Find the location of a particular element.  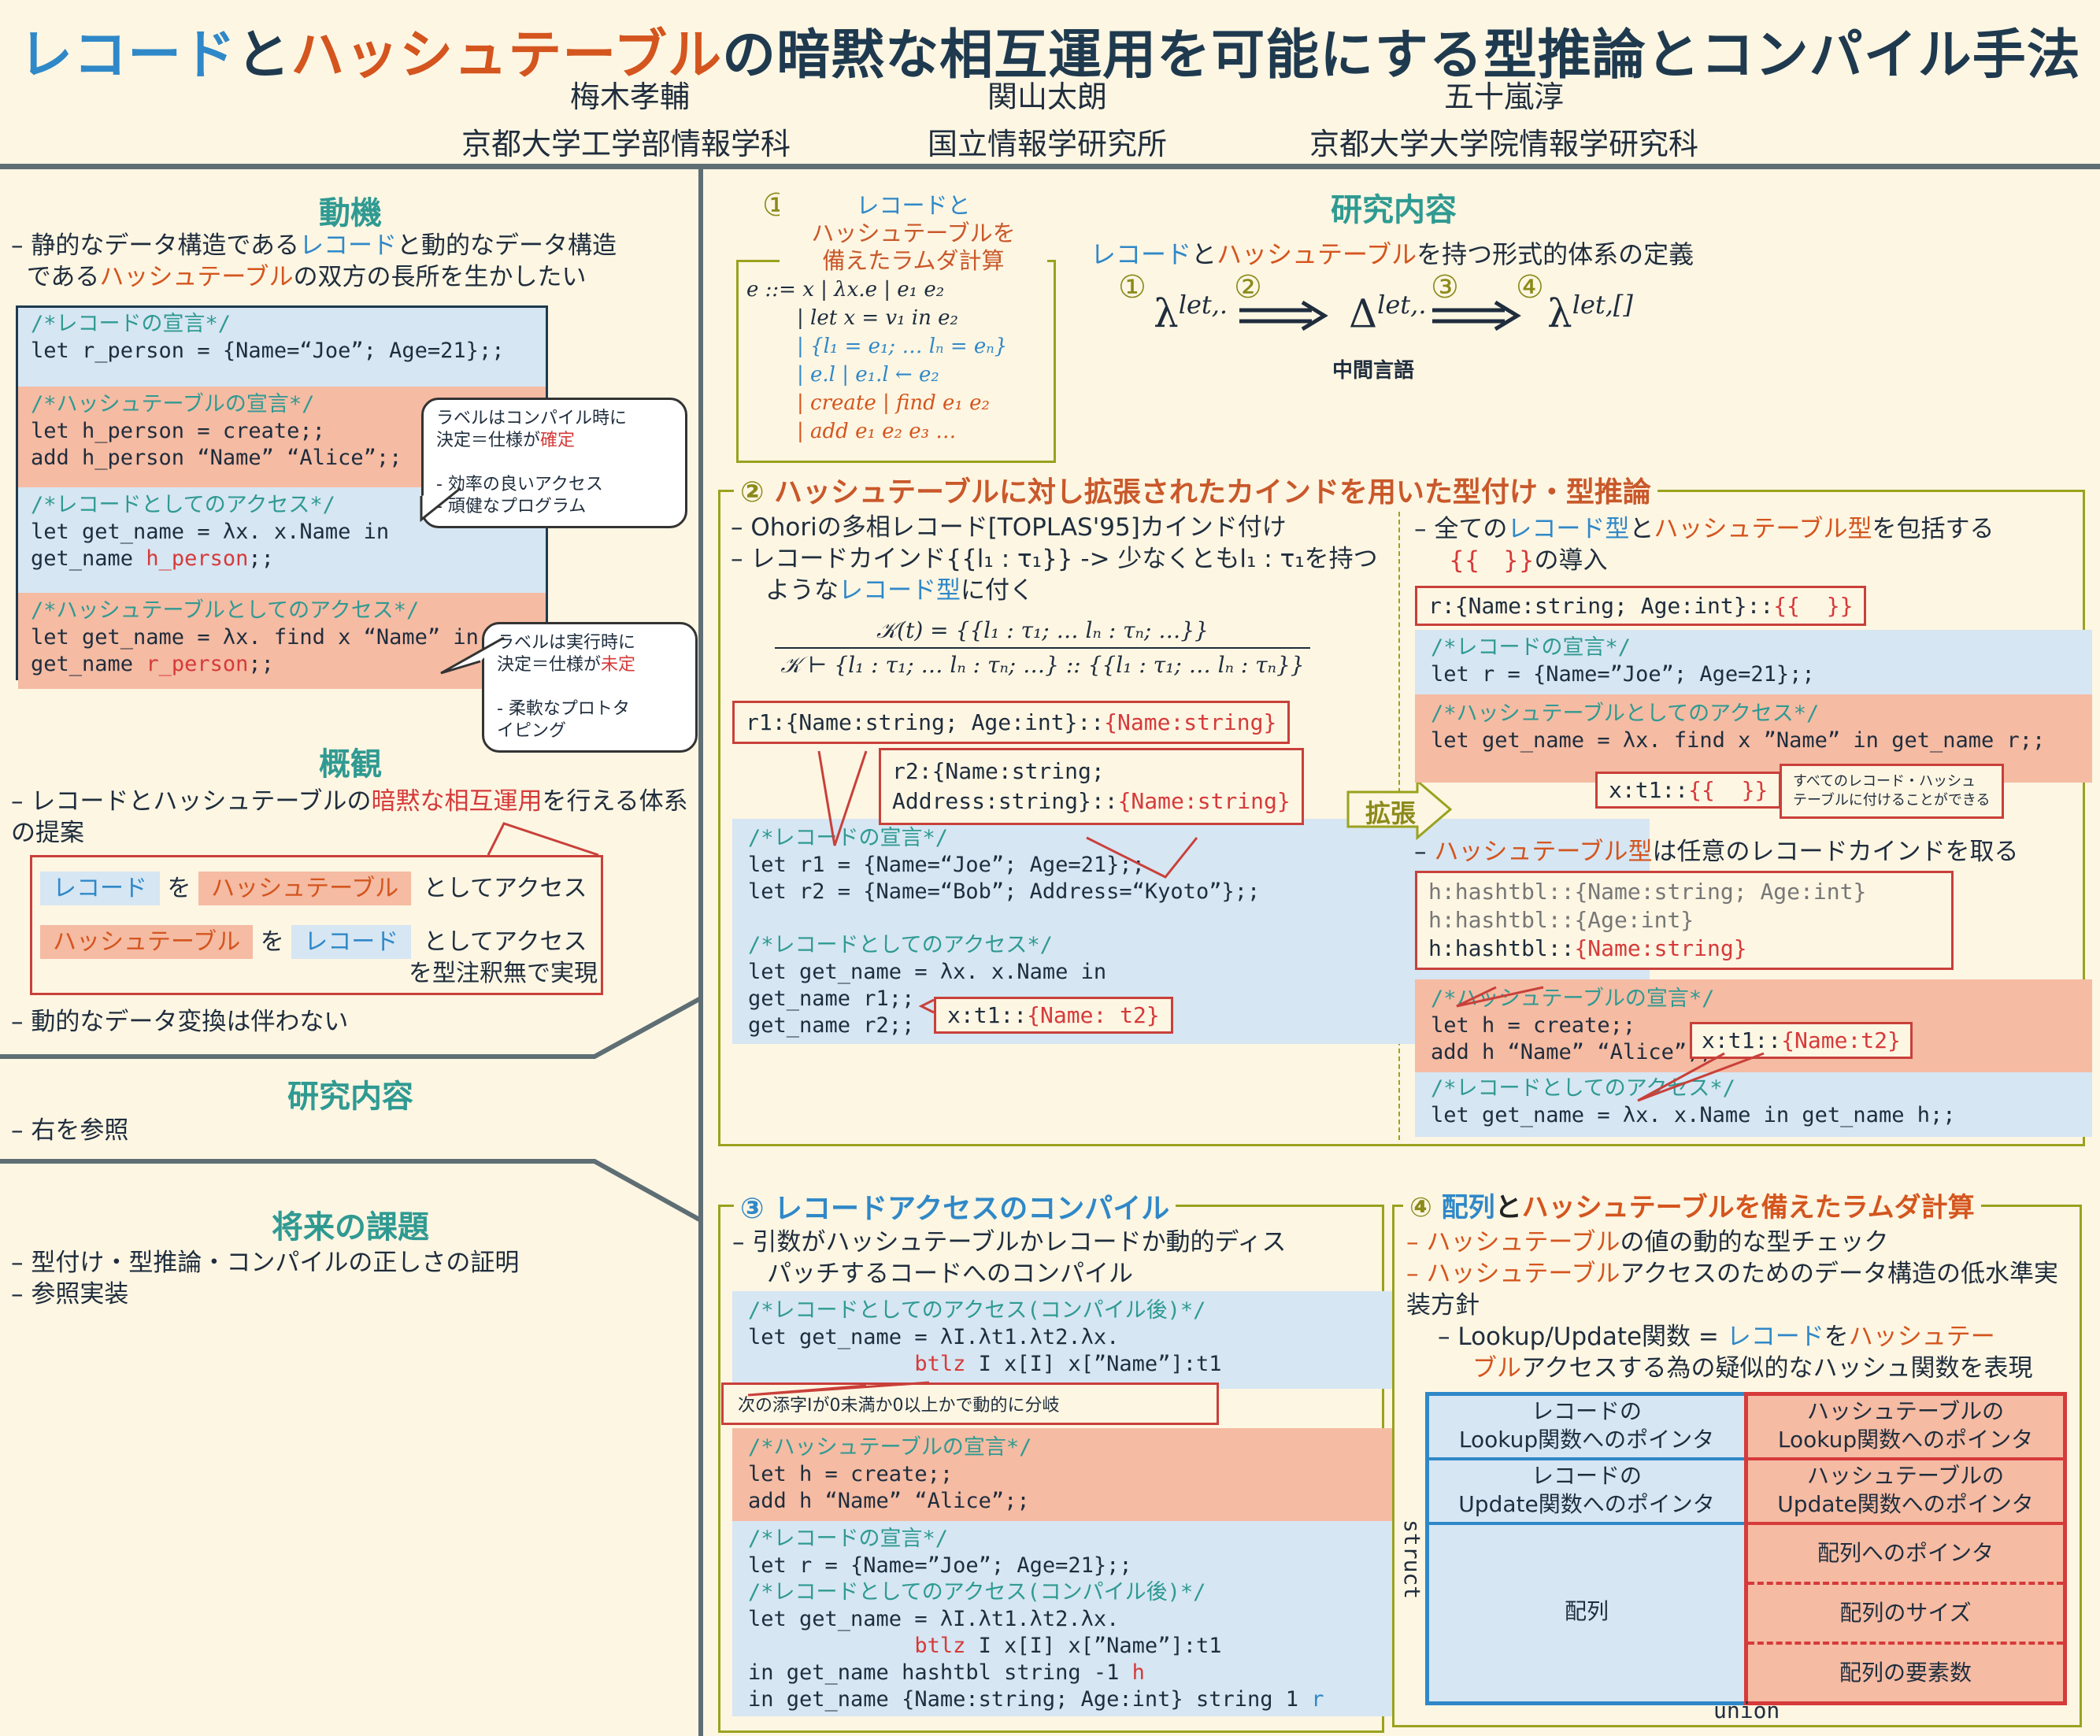

type-x-any: x:t1::{{ }} is located at coordinates (1688, 791).